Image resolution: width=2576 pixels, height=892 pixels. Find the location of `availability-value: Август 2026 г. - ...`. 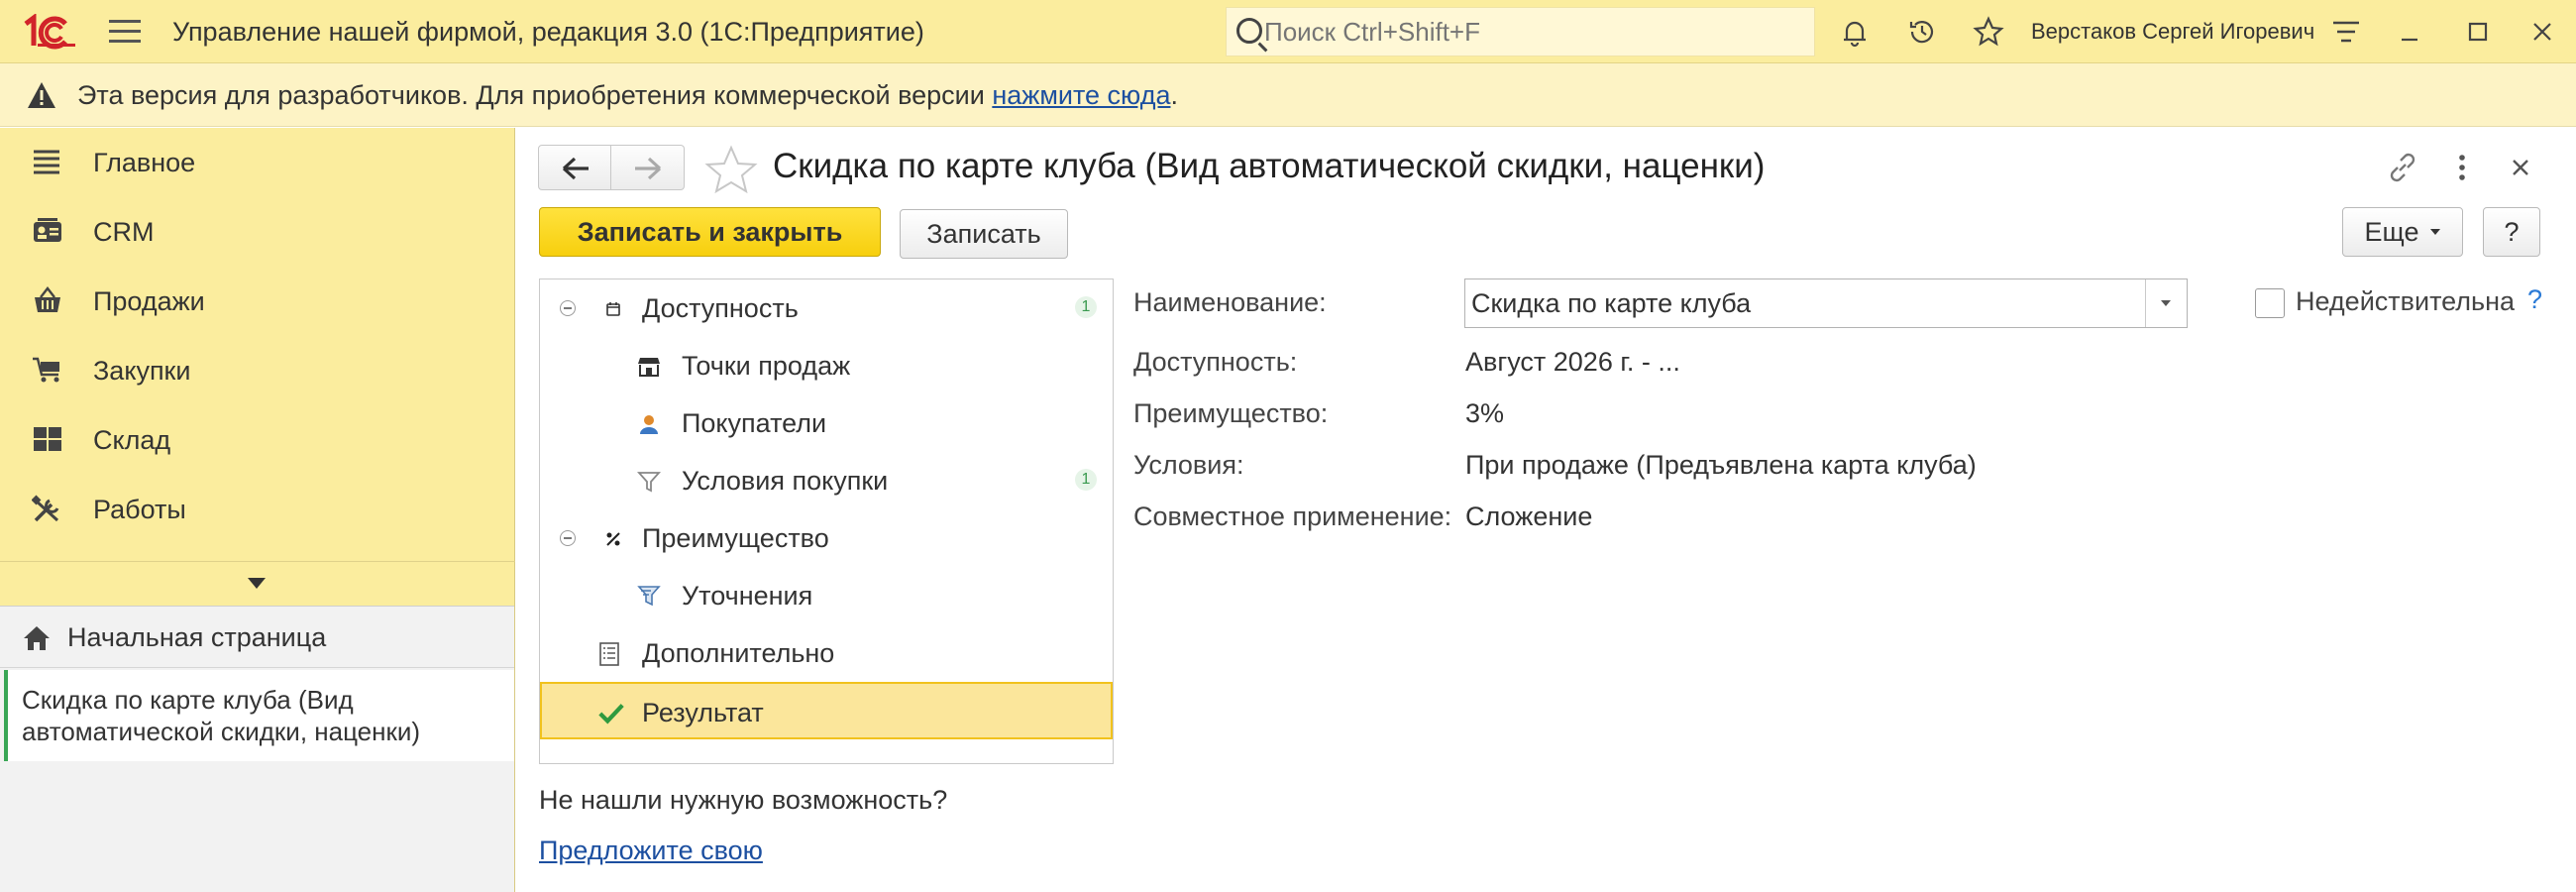

availability-value: Август 2026 г. - ... is located at coordinates (1573, 362).